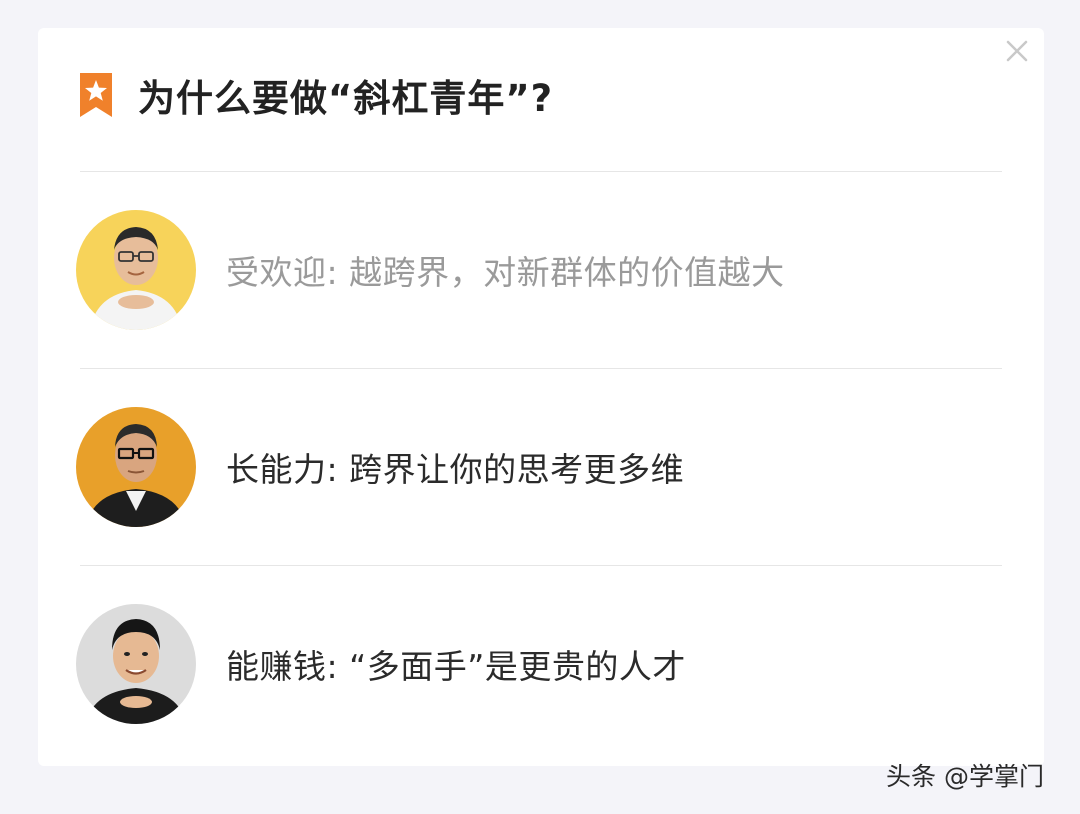 The image size is (1080, 814). What do you see at coordinates (276, 272) in the screenshot?
I see `item-label: 受欢迎` at bounding box center [276, 272].